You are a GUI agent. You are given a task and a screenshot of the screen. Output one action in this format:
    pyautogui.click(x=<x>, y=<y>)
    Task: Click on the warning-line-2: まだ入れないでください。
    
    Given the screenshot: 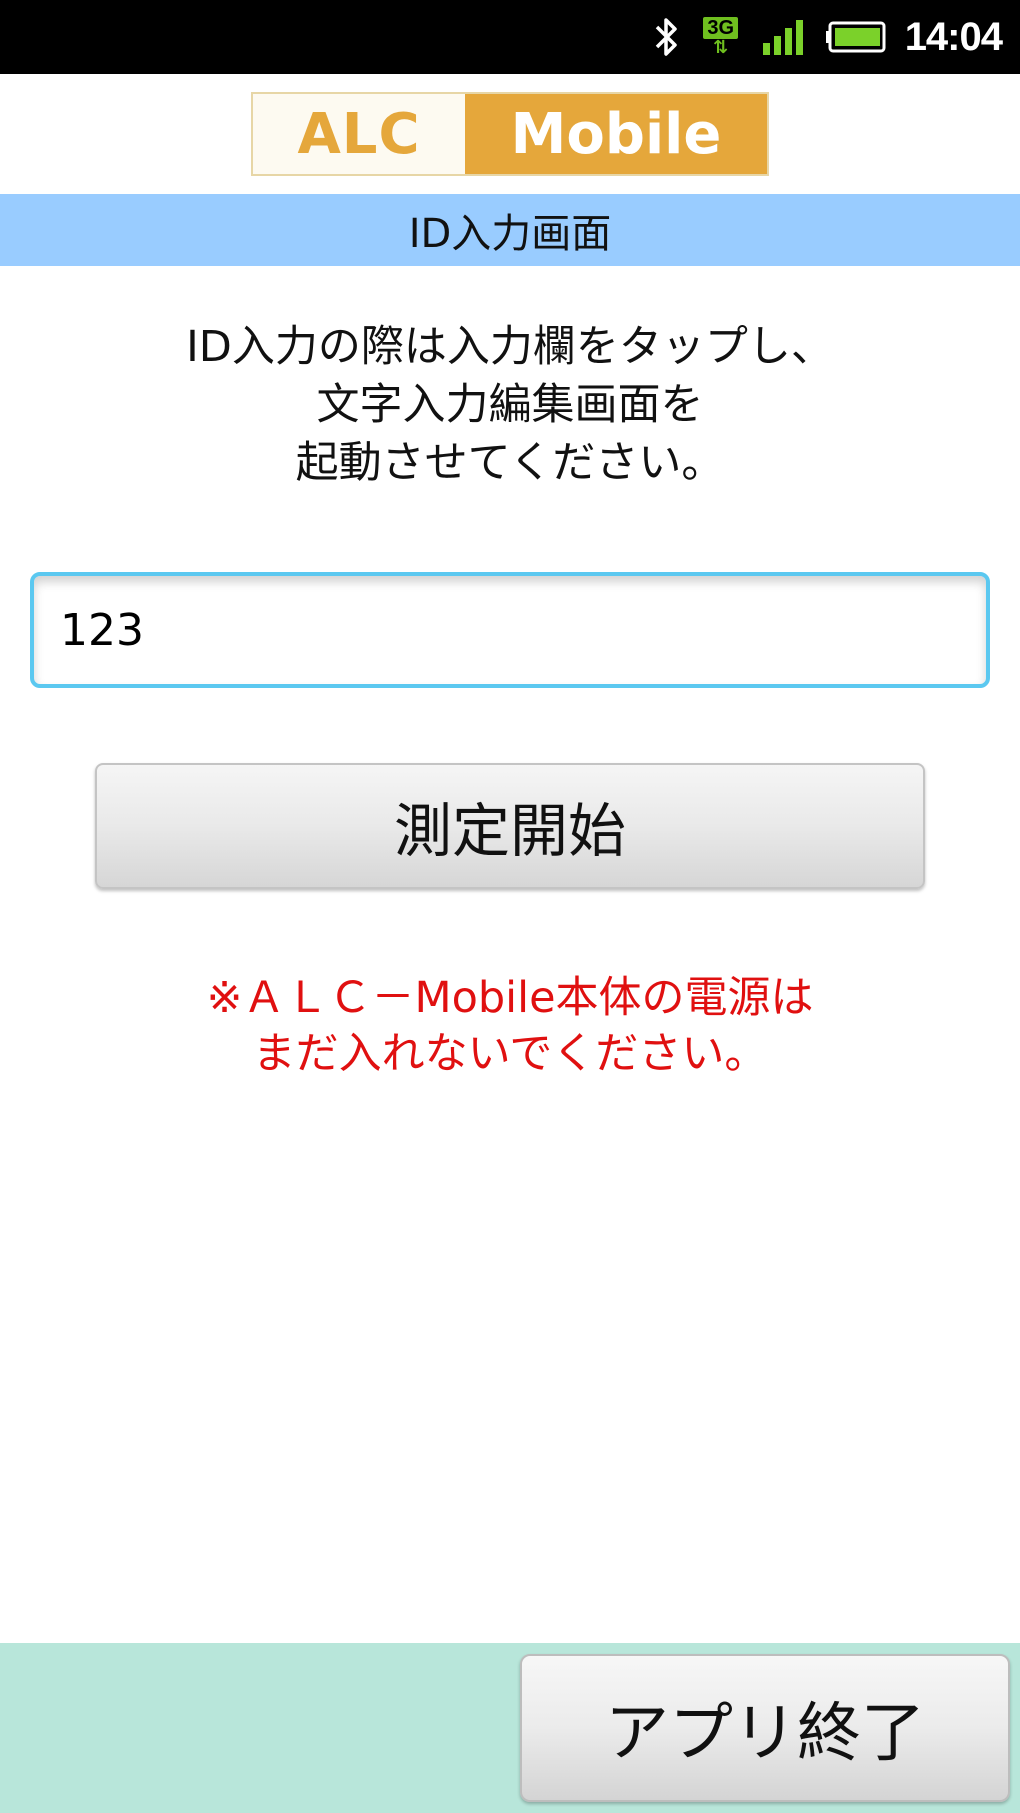 What is the action you would take?
    pyautogui.click(x=510, y=1054)
    